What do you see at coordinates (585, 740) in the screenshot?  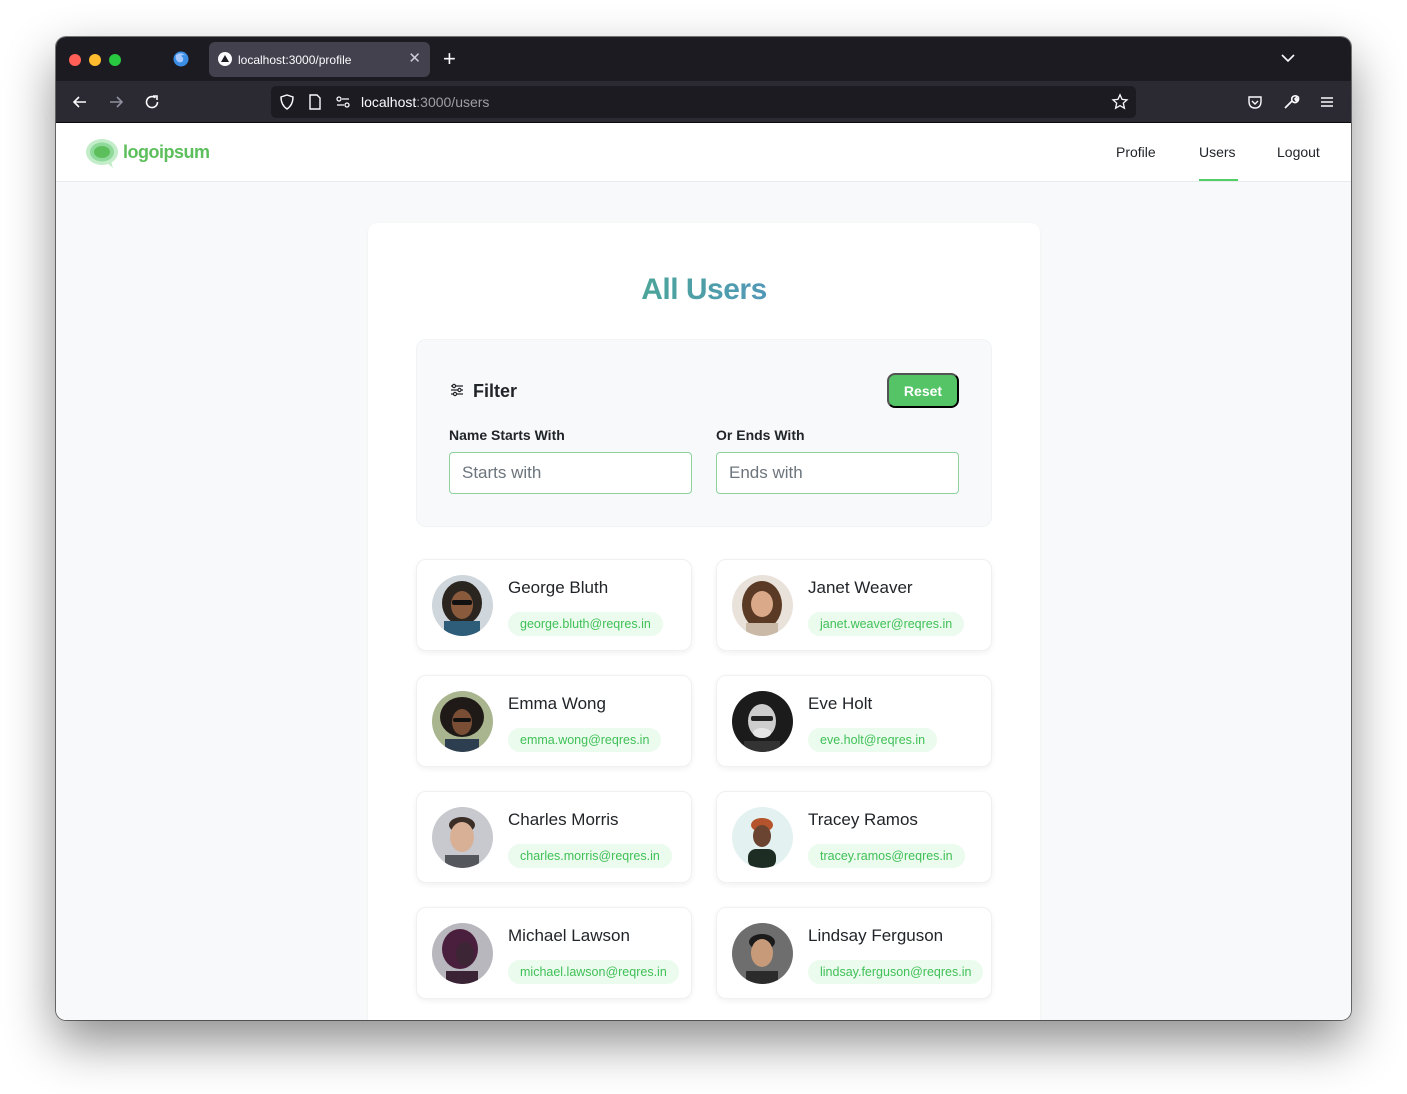 I see `user-email-badge: emma.wong@reqres.in` at bounding box center [585, 740].